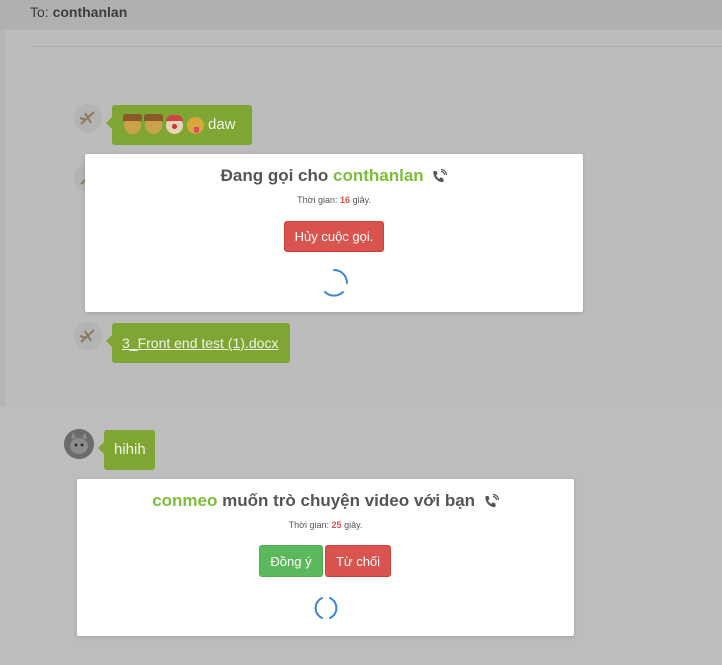 This screenshot has height=665, width=722. I want to click on clown-face-icon, so click(174, 124).